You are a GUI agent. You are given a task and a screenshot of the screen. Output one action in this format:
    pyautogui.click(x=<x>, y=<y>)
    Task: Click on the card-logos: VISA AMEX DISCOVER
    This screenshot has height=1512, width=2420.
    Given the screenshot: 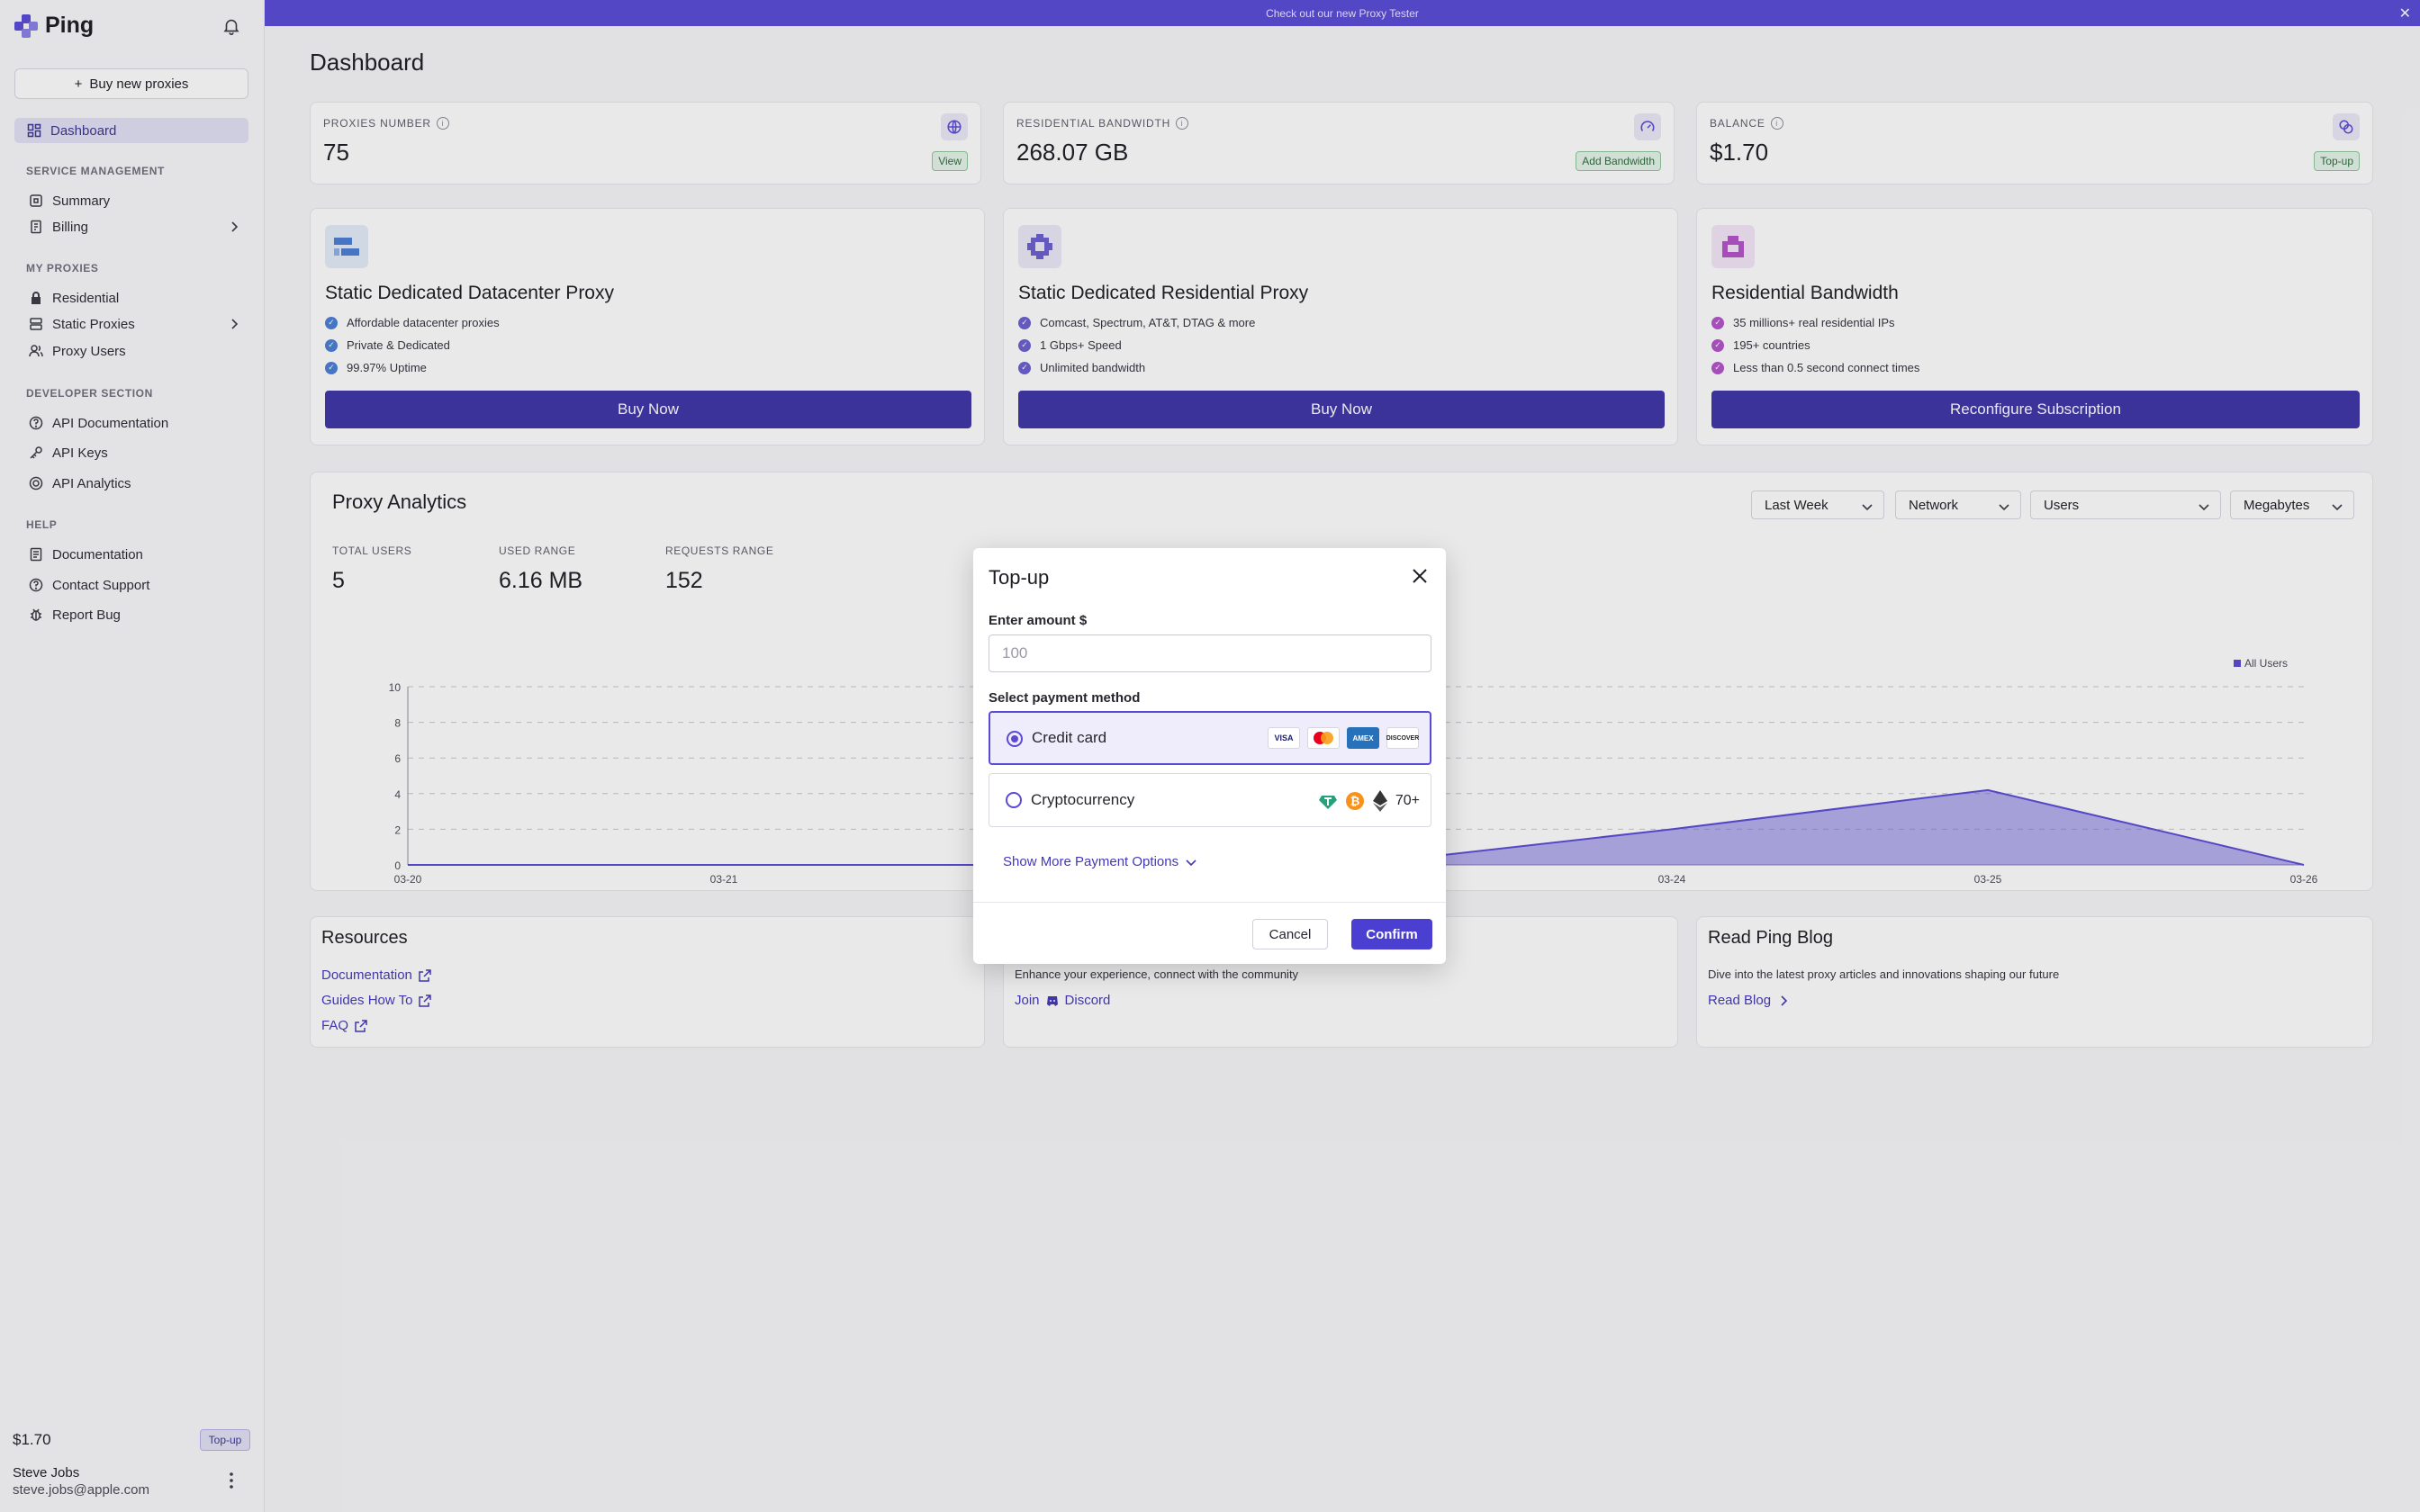 What is the action you would take?
    pyautogui.click(x=1343, y=738)
    